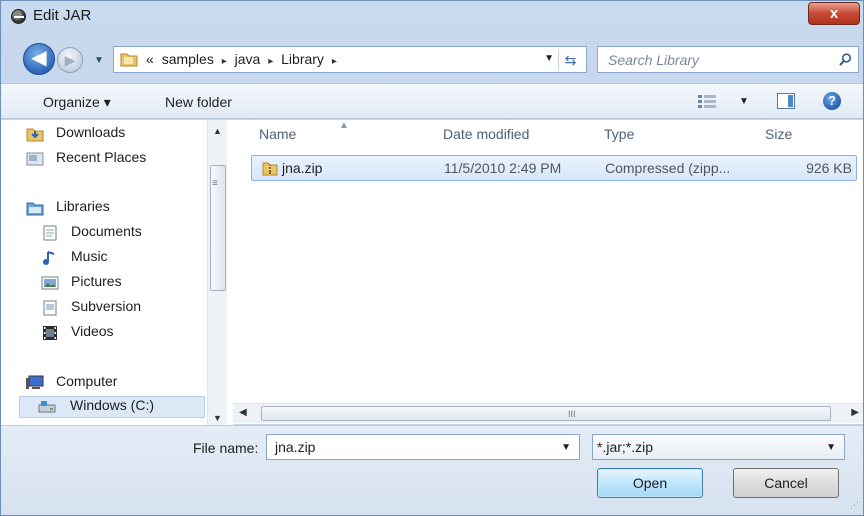 The height and width of the screenshot is (516, 864). Describe the element at coordinates (198, 102) in the screenshot. I see `new-folder-button: New folder` at that location.